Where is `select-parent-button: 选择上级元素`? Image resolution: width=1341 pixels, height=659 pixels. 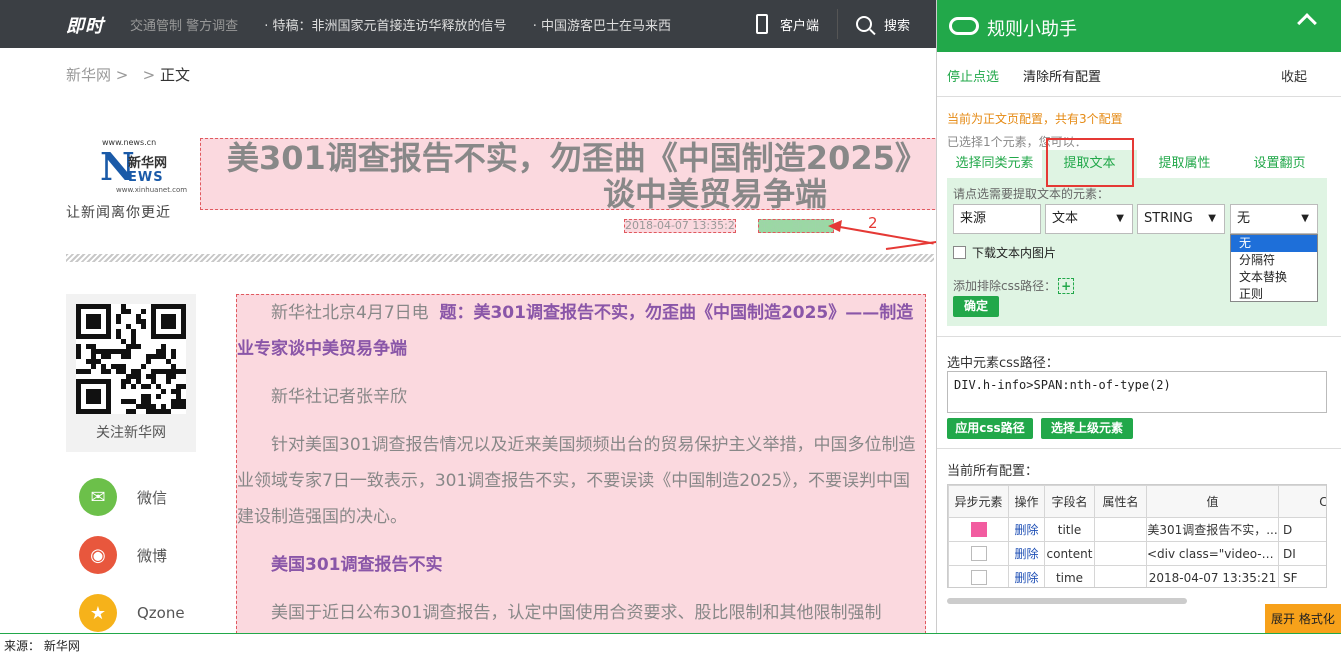
select-parent-button: 选择上级元素 is located at coordinates (1087, 428).